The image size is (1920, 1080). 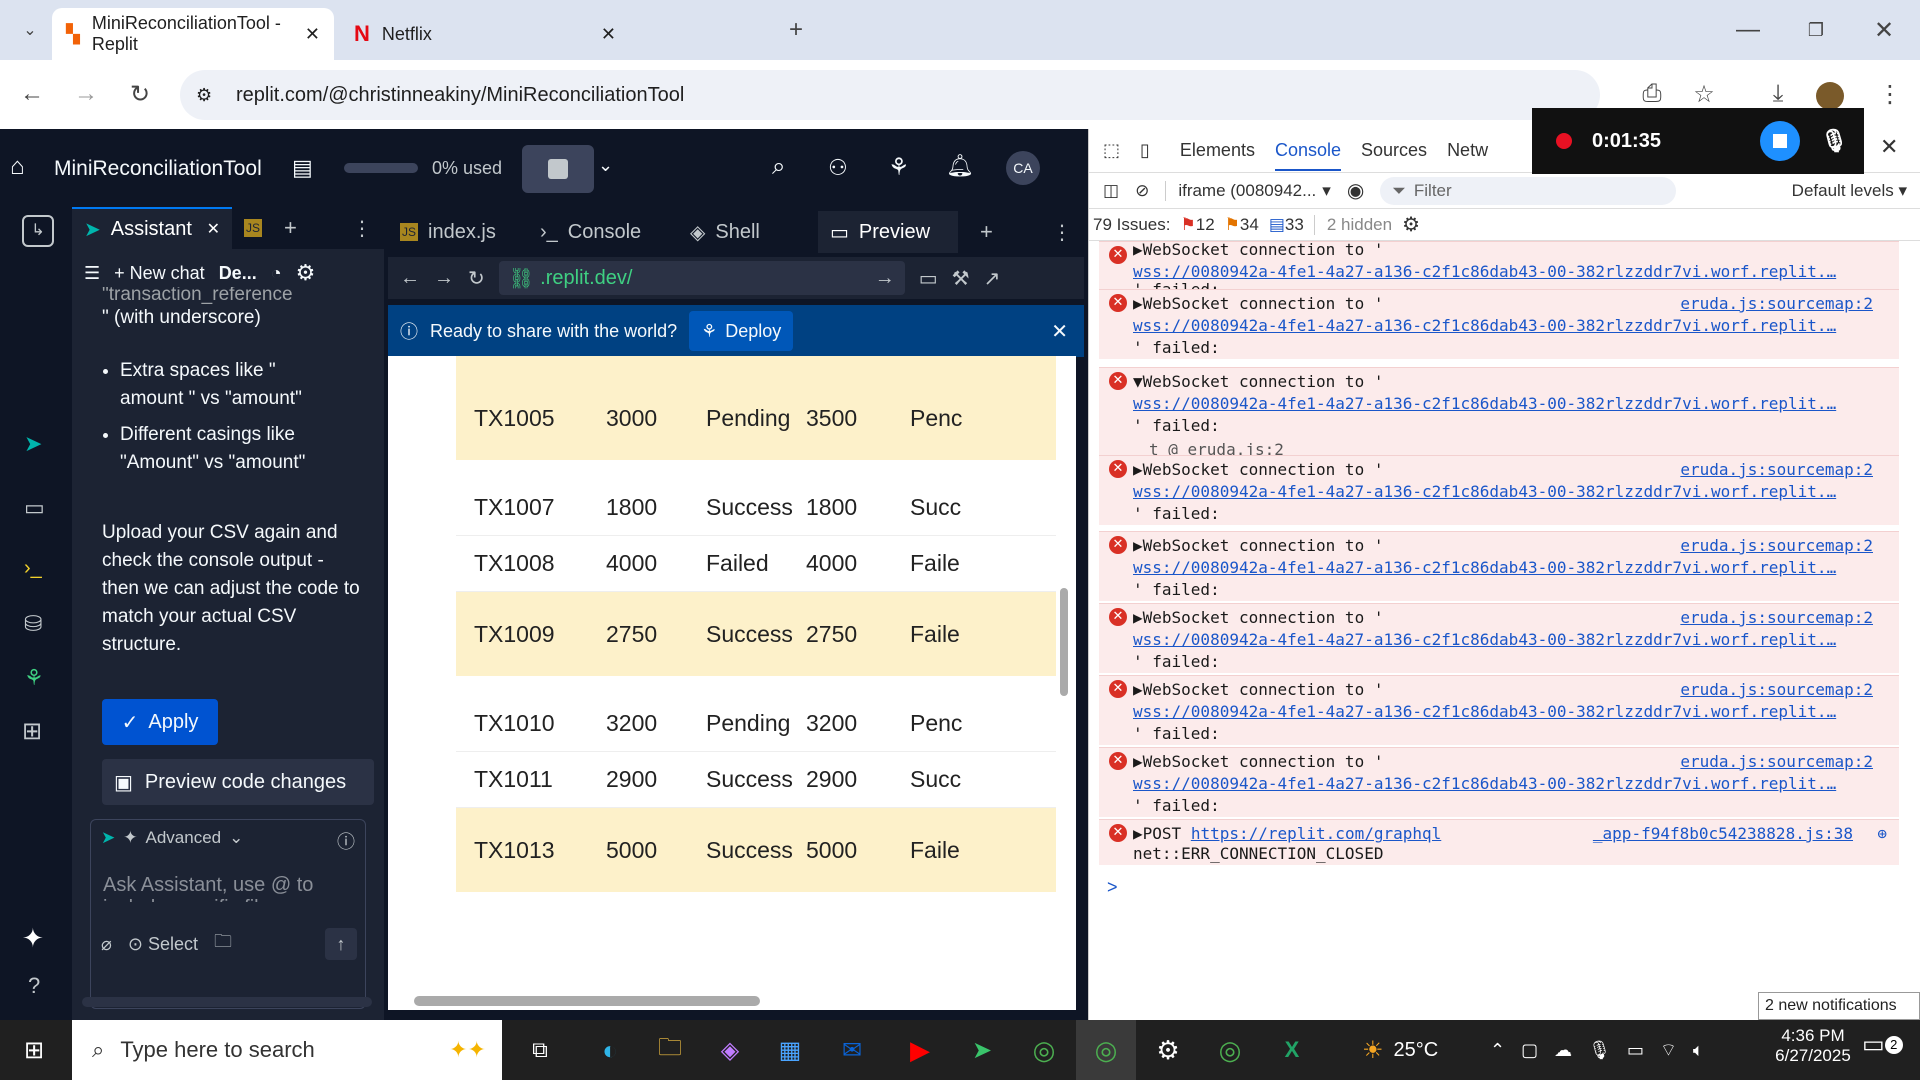 I want to click on wifi-icon: ⌔, so click(x=1668, y=1050).